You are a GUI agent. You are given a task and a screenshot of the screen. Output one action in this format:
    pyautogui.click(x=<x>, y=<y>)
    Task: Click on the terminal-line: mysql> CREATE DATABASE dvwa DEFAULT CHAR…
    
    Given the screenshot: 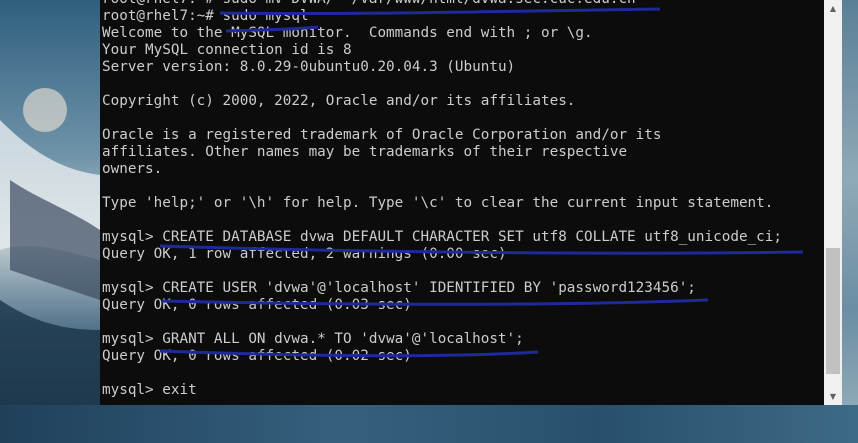 What is the action you would take?
    pyautogui.click(x=442, y=237)
    